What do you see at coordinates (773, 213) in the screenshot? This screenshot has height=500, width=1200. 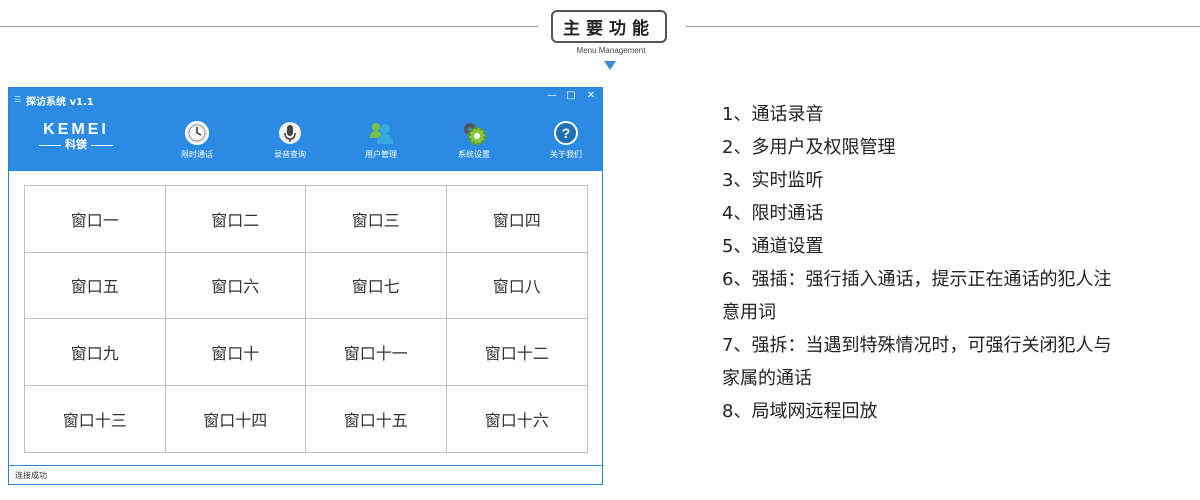 I see `feature-item: 4、限时通话` at bounding box center [773, 213].